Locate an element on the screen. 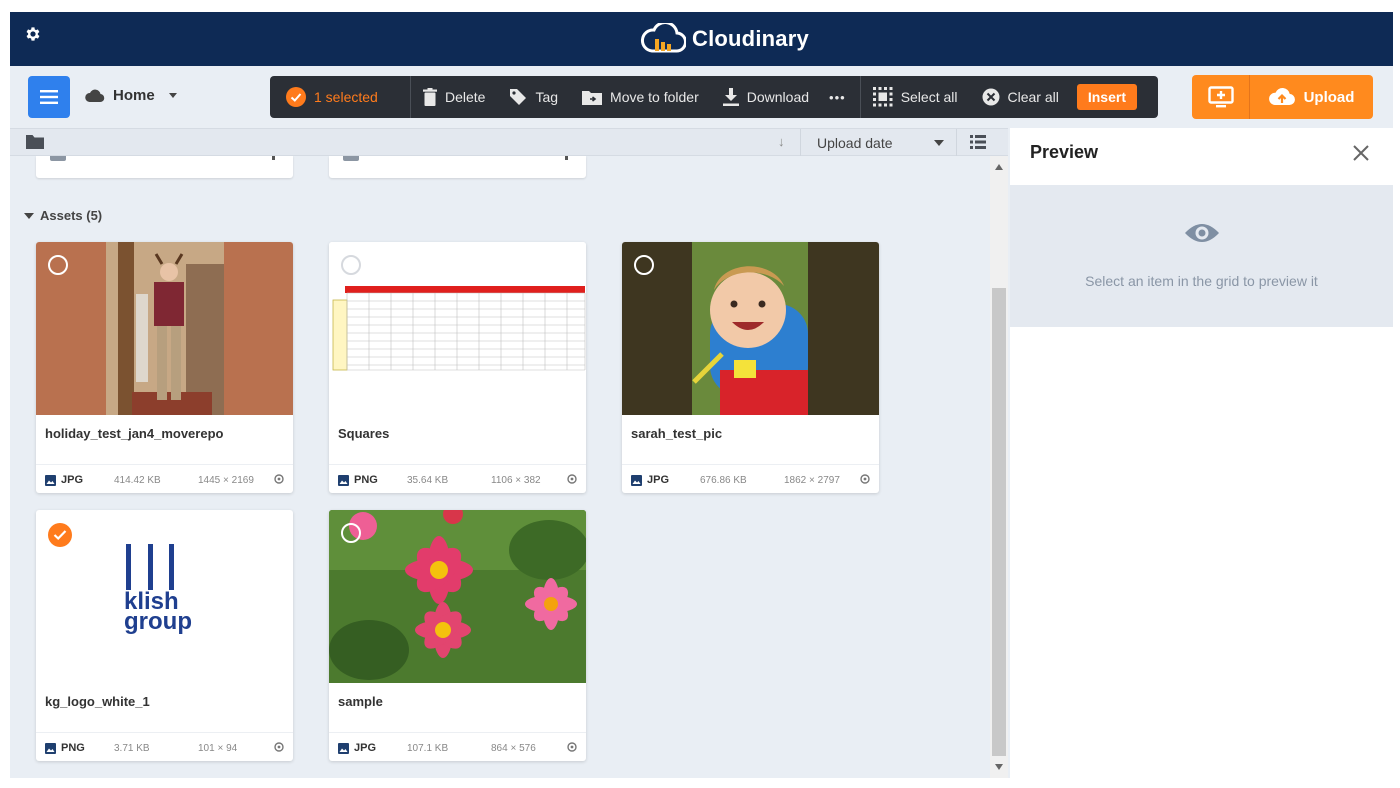  cloud-upload-icon is located at coordinates (1281, 97).